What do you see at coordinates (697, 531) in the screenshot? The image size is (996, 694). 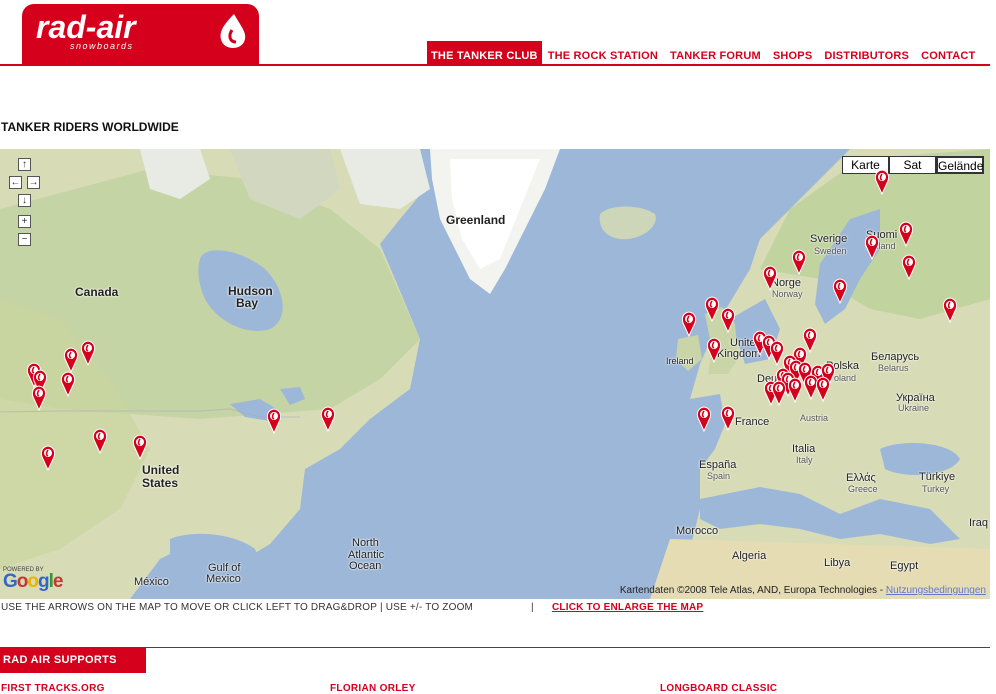 I see `label-morocco: Morocco` at bounding box center [697, 531].